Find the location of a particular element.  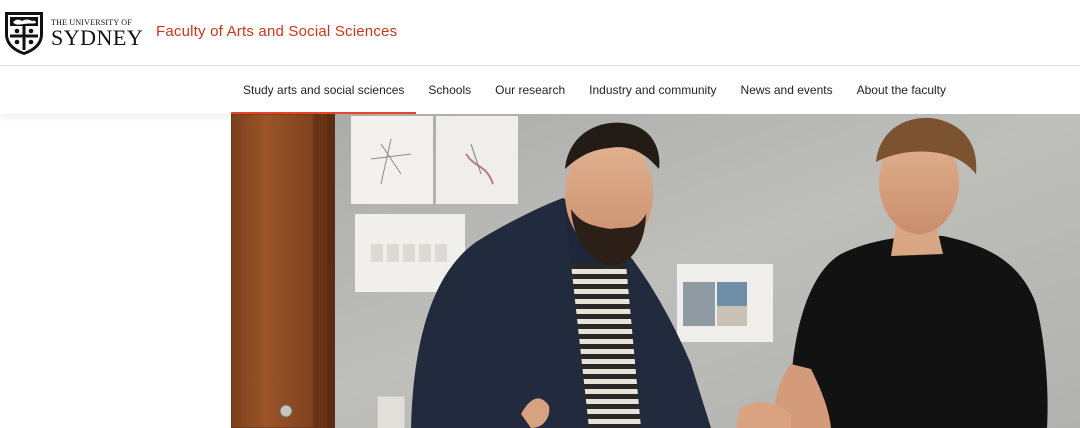

nav-item-study: Study arts and social sciences is located at coordinates (324, 90).